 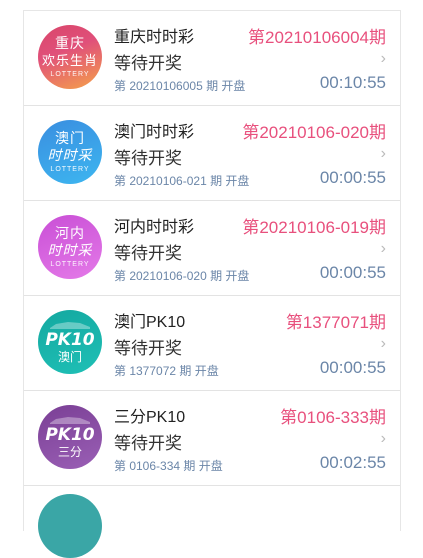 What do you see at coordinates (166, 371) in the screenshot?
I see `next-draw-label: 第 1377072 期 开盘` at bounding box center [166, 371].